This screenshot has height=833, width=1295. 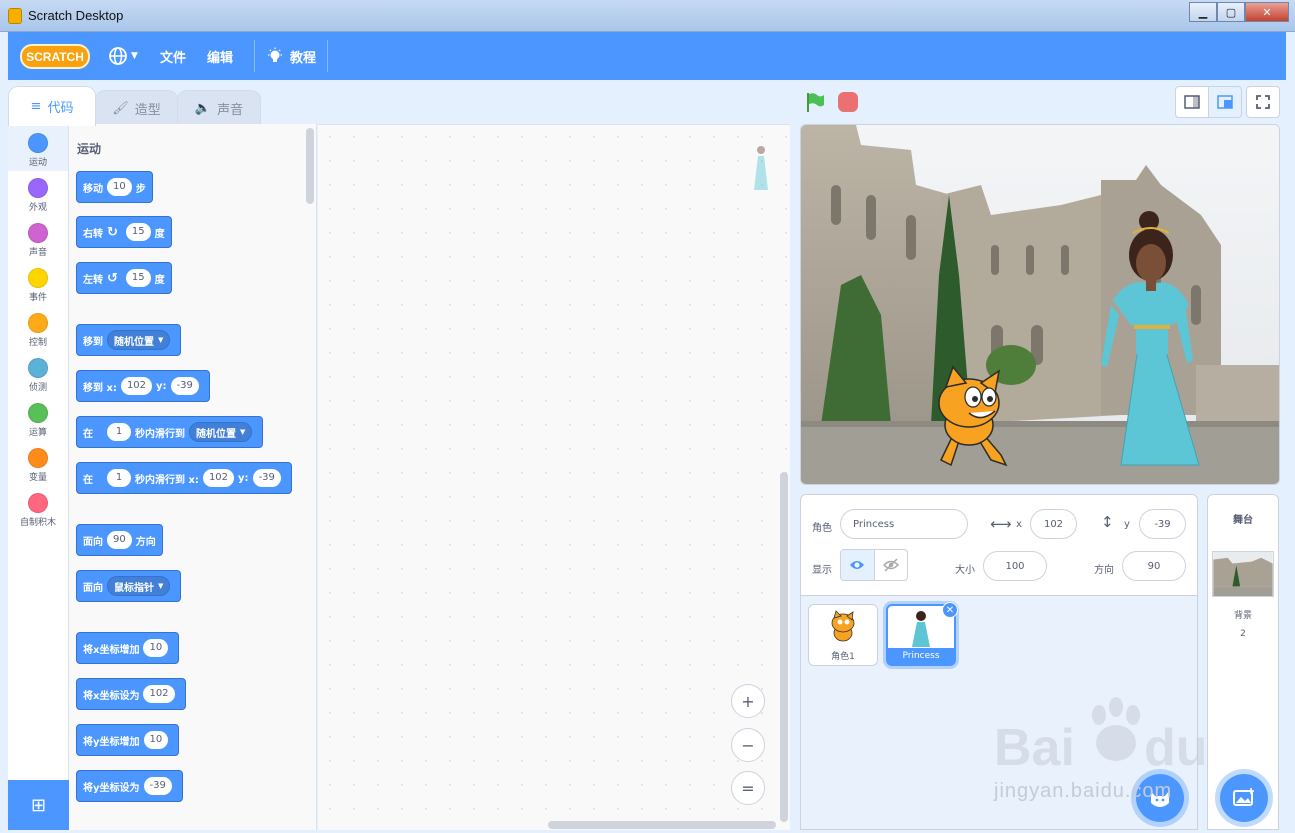 I want to click on block-turn-left: 左转 ↺ 15 度, so click(x=124, y=278).